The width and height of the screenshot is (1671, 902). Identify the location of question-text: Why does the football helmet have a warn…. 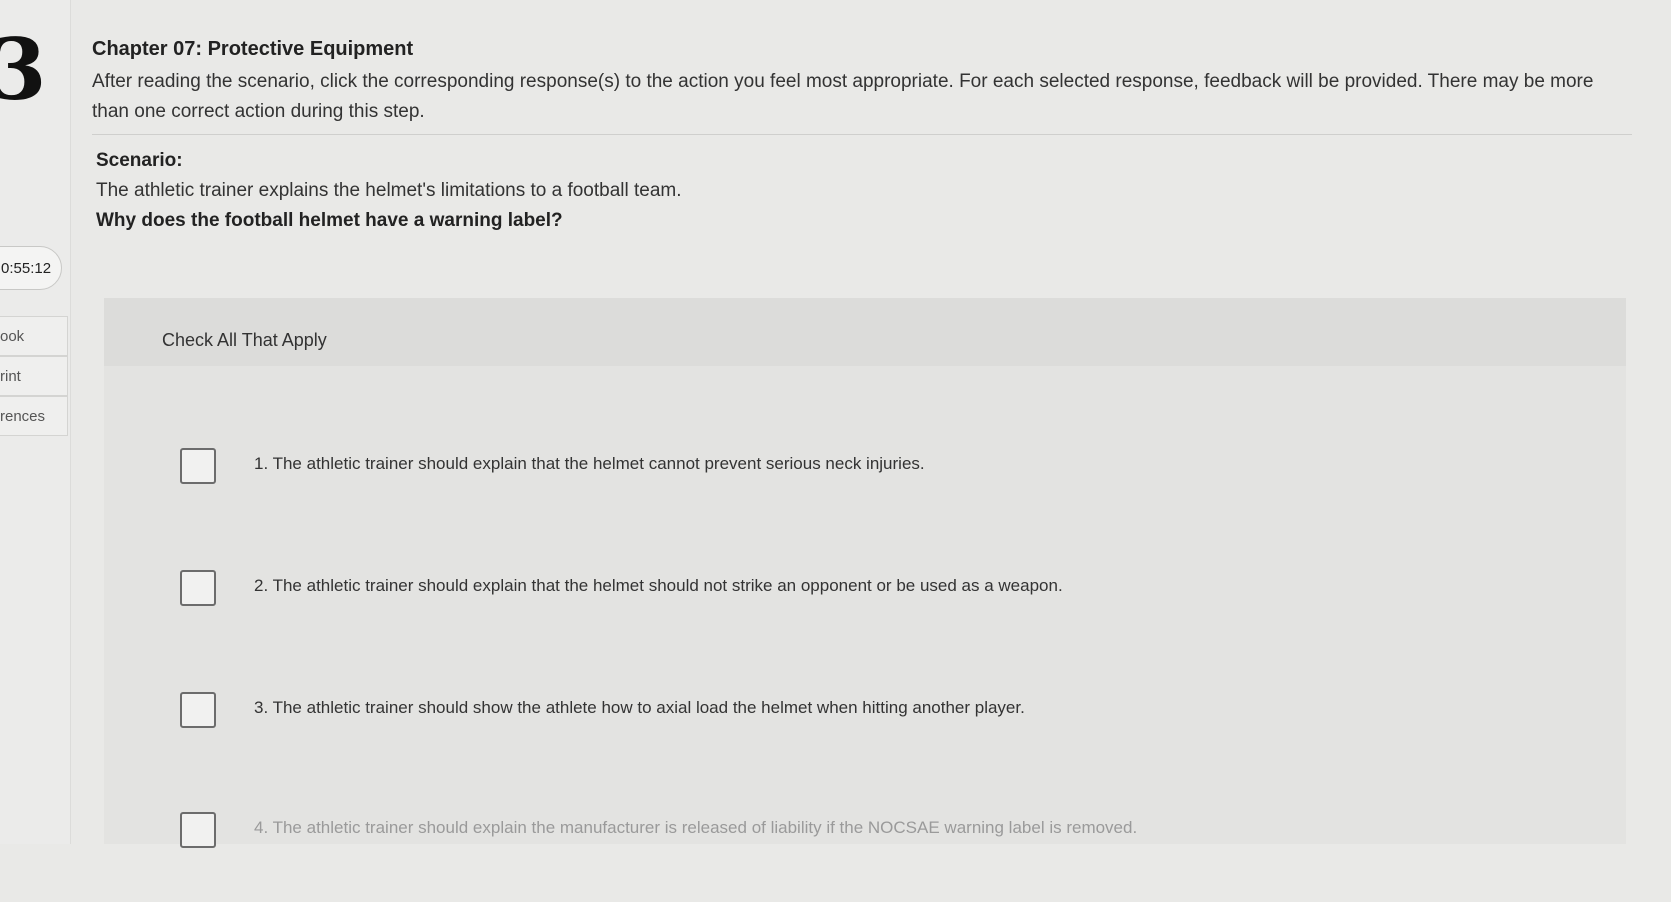
(329, 220).